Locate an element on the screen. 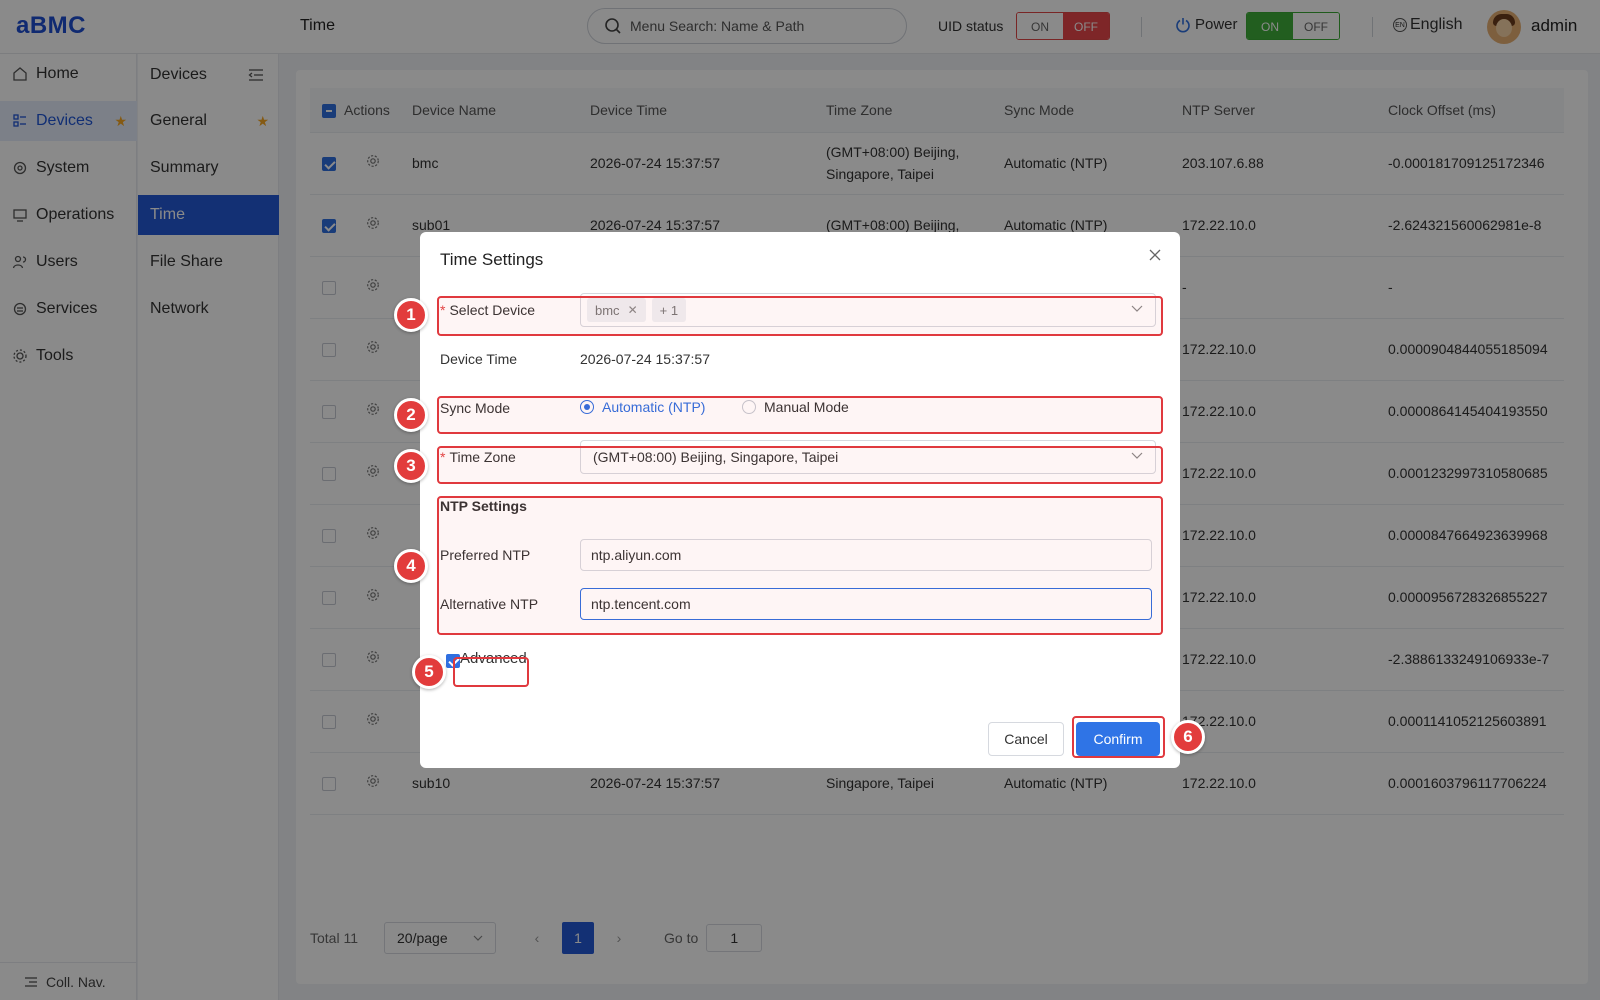 The height and width of the screenshot is (1000, 1600). step-badge: 6 is located at coordinates (1188, 737).